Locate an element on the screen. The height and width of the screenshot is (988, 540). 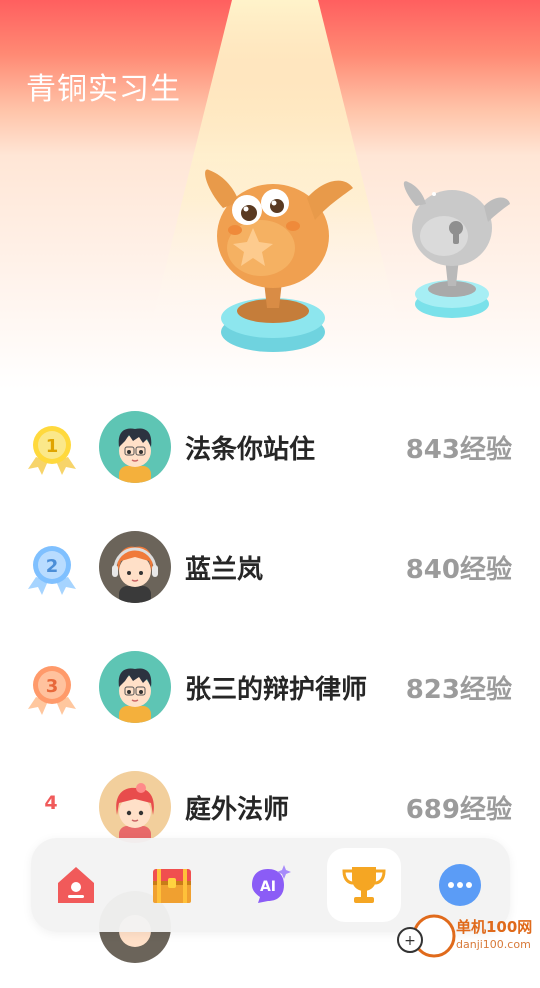
player-xp: 840经验 is located at coordinates (458, 570).